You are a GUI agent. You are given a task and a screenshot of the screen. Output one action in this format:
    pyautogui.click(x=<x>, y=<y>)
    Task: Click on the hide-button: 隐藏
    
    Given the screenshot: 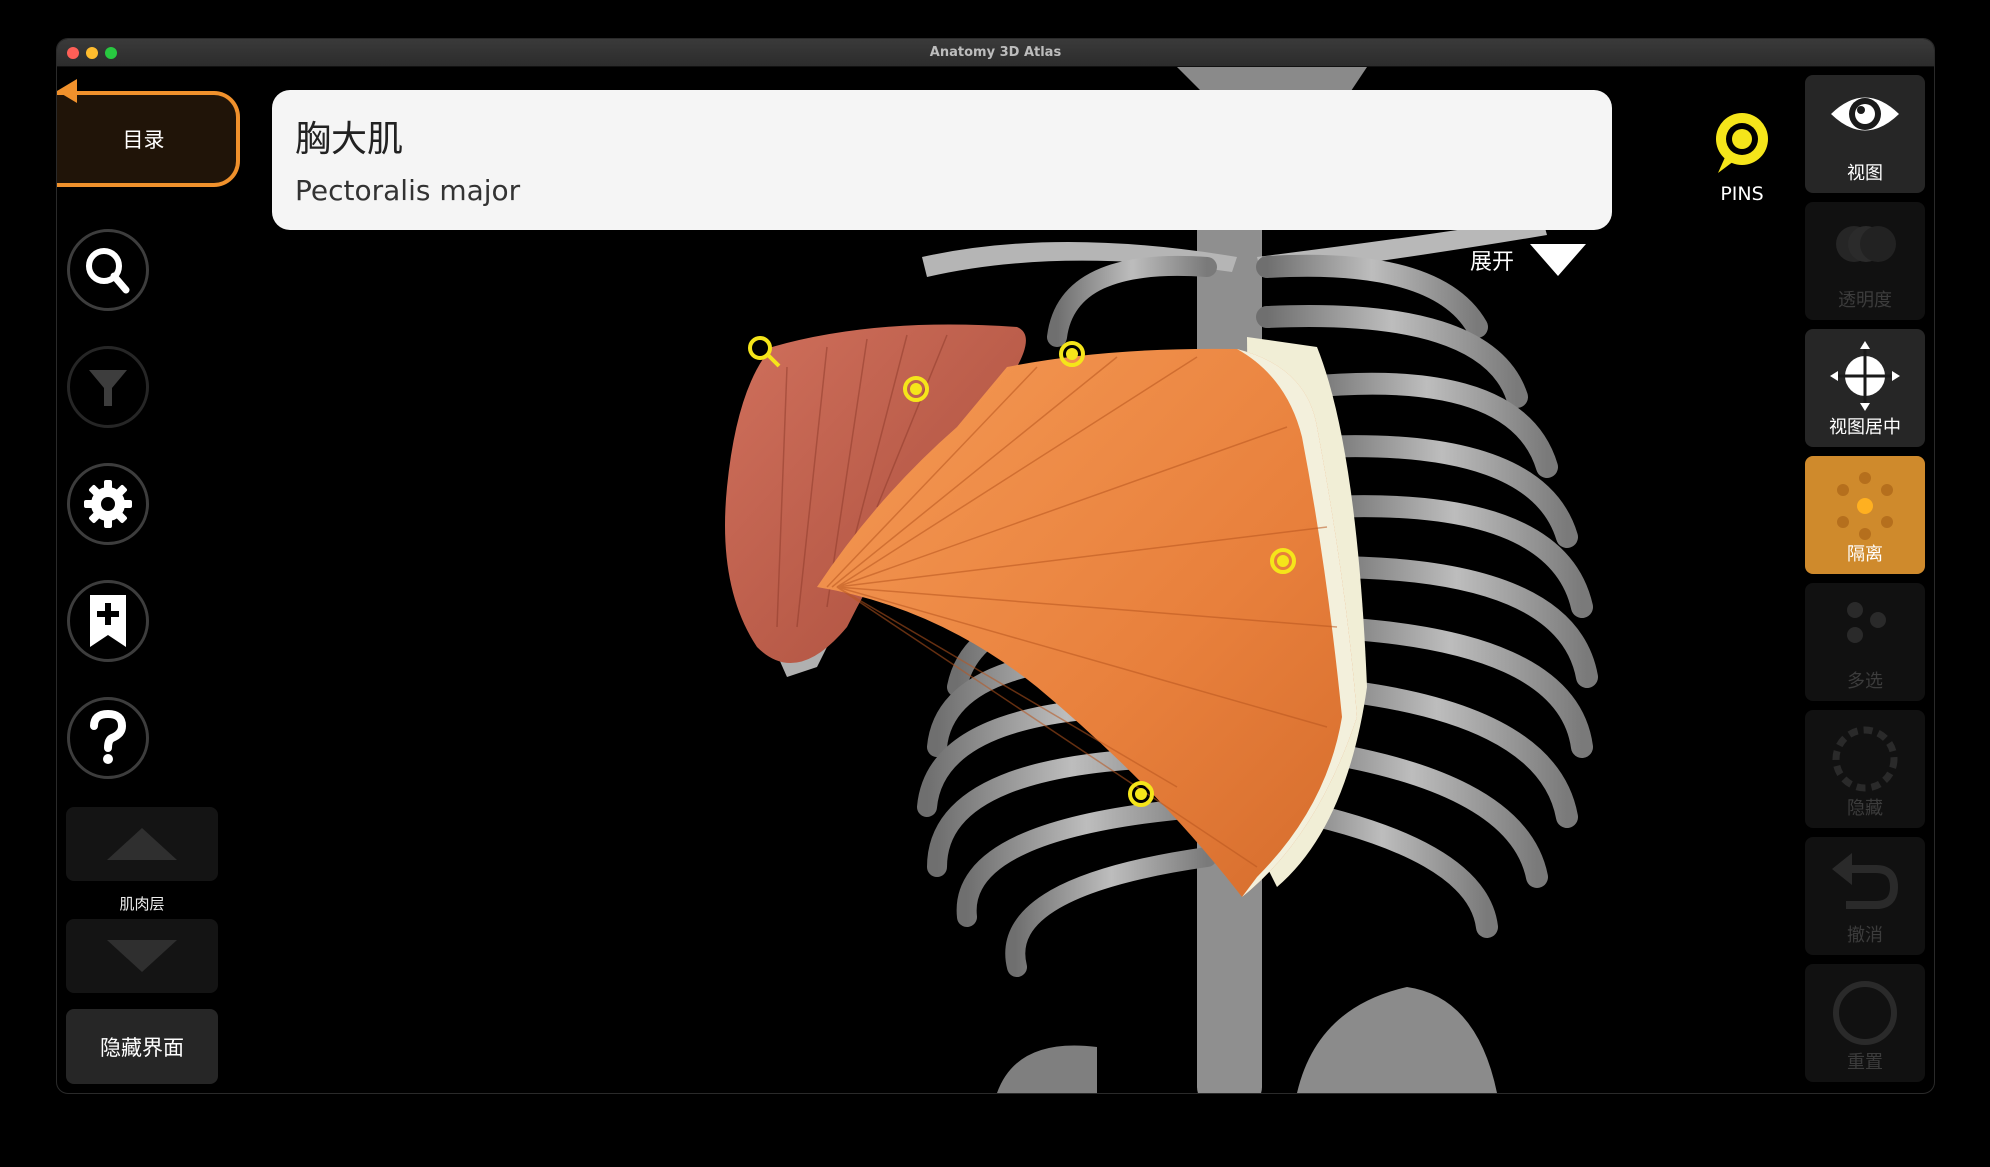 What is the action you would take?
    pyautogui.click(x=1865, y=769)
    